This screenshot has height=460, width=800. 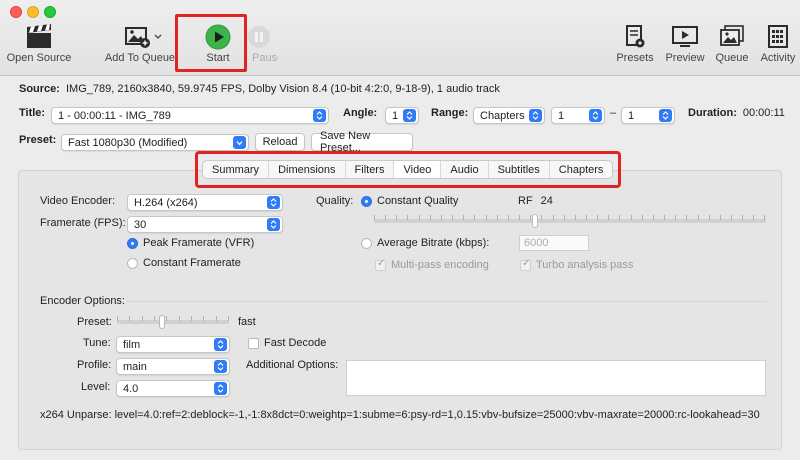 What do you see at coordinates (763, 113) in the screenshot?
I see `duration-value: 00:00:11` at bounding box center [763, 113].